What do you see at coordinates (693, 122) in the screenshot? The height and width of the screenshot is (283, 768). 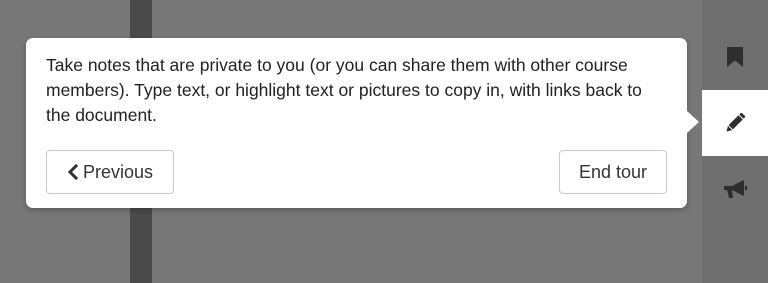 I see `tour-popover-arrow` at bounding box center [693, 122].